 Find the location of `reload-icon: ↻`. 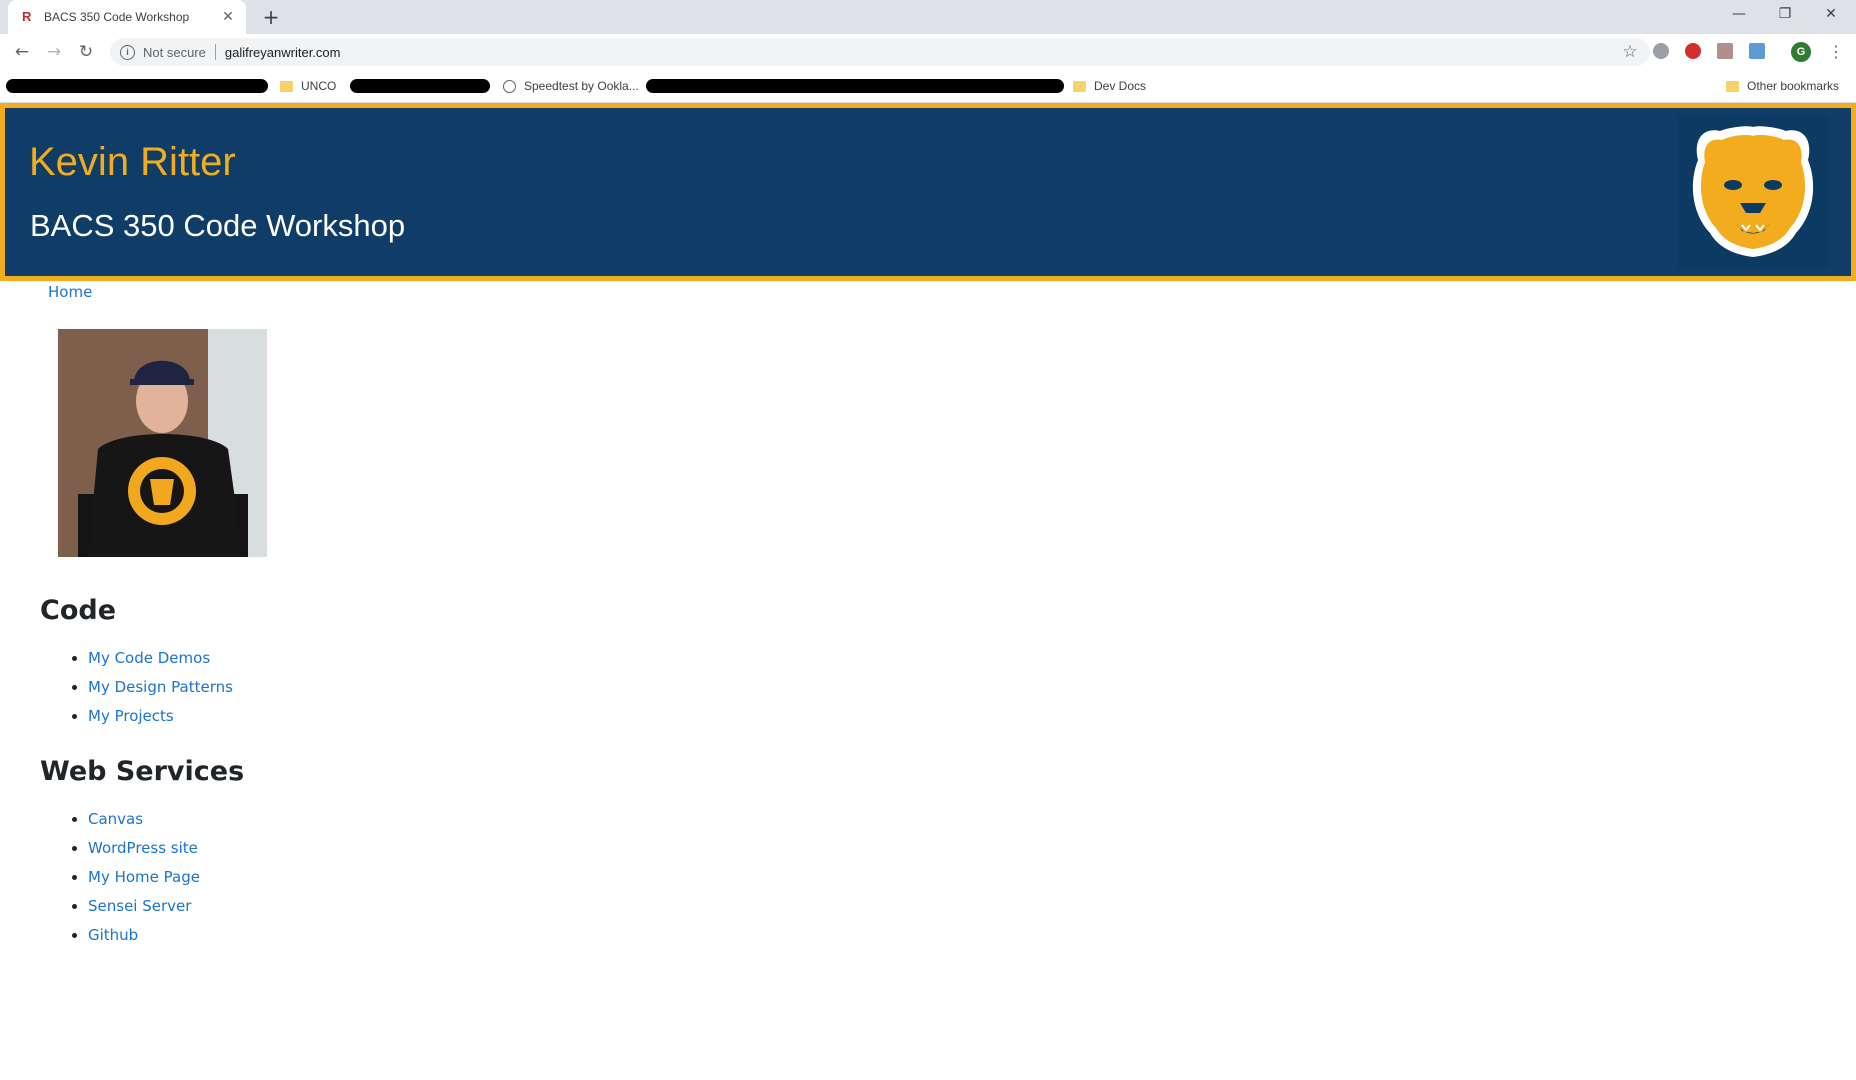

reload-icon: ↻ is located at coordinates (86, 52).